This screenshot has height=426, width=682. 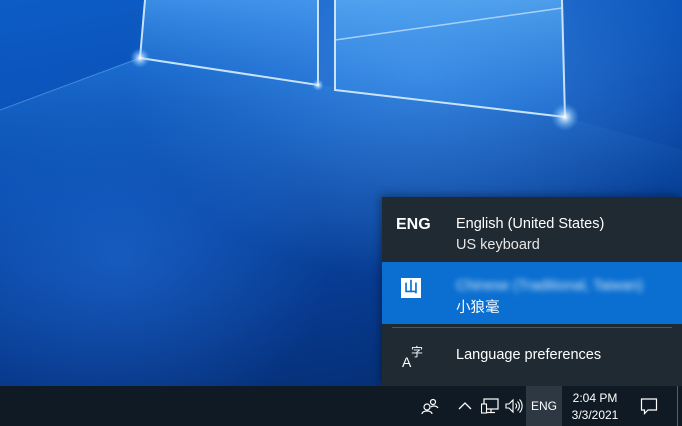 What do you see at coordinates (595, 406) in the screenshot?
I see `clock-button: 2:04 PM 3/3/2021` at bounding box center [595, 406].